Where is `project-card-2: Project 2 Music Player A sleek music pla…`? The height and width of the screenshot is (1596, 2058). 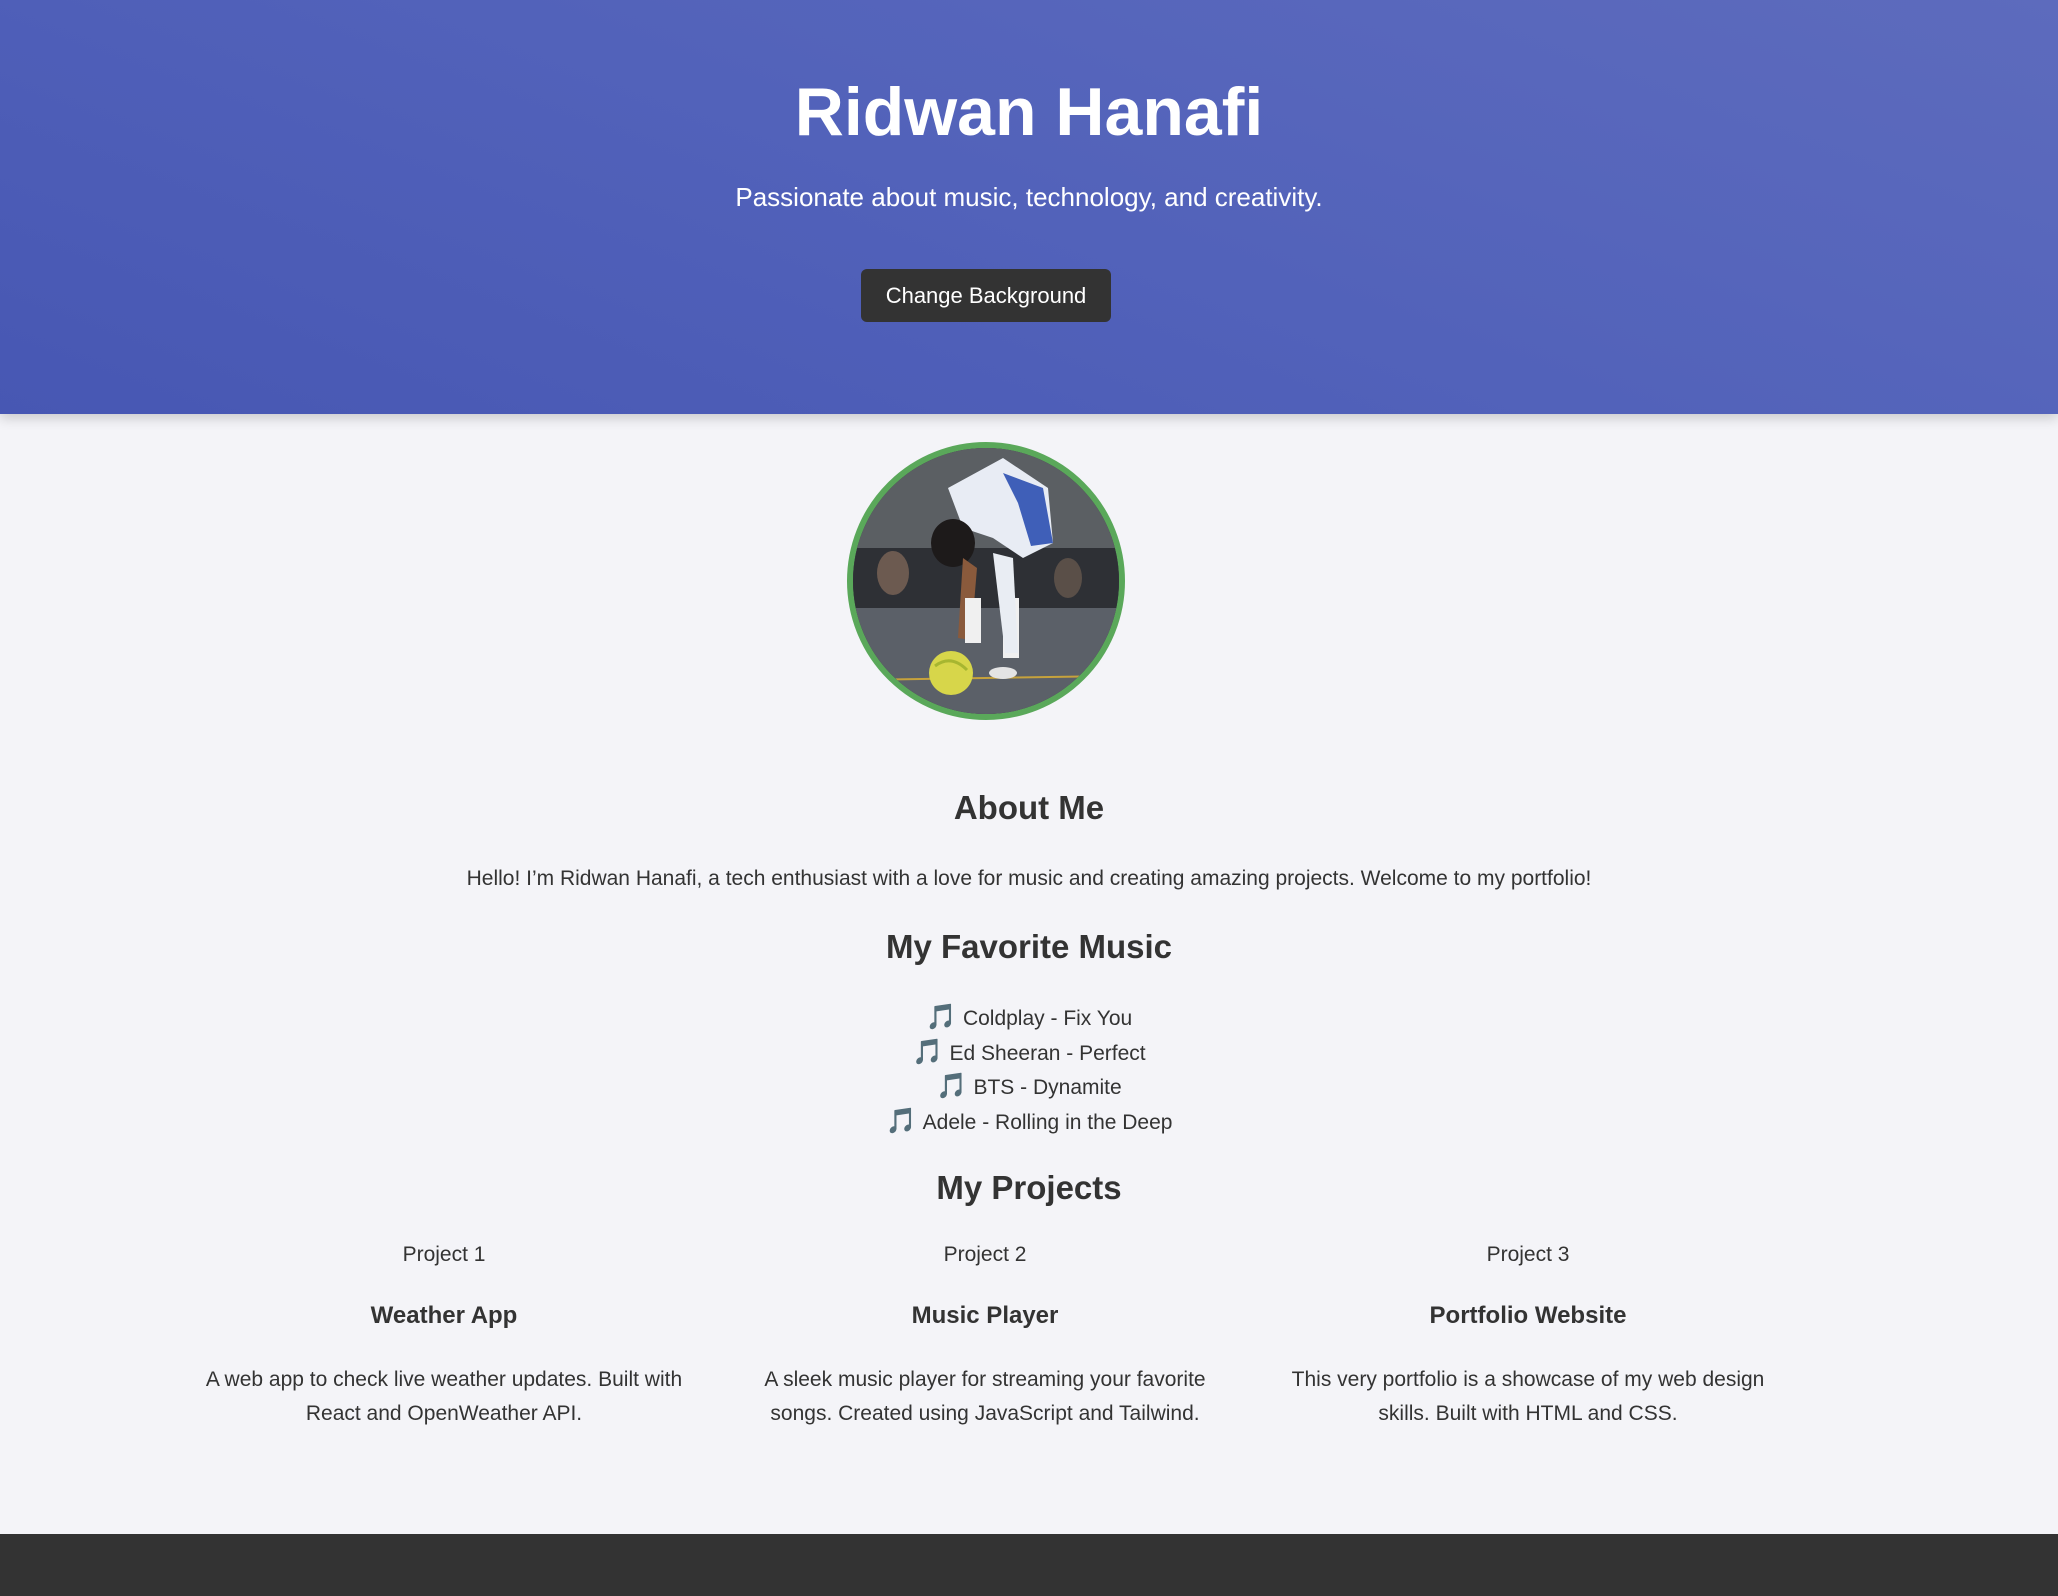 project-card-2: Project 2 Music Player A sleek music pla… is located at coordinates (985, 1335).